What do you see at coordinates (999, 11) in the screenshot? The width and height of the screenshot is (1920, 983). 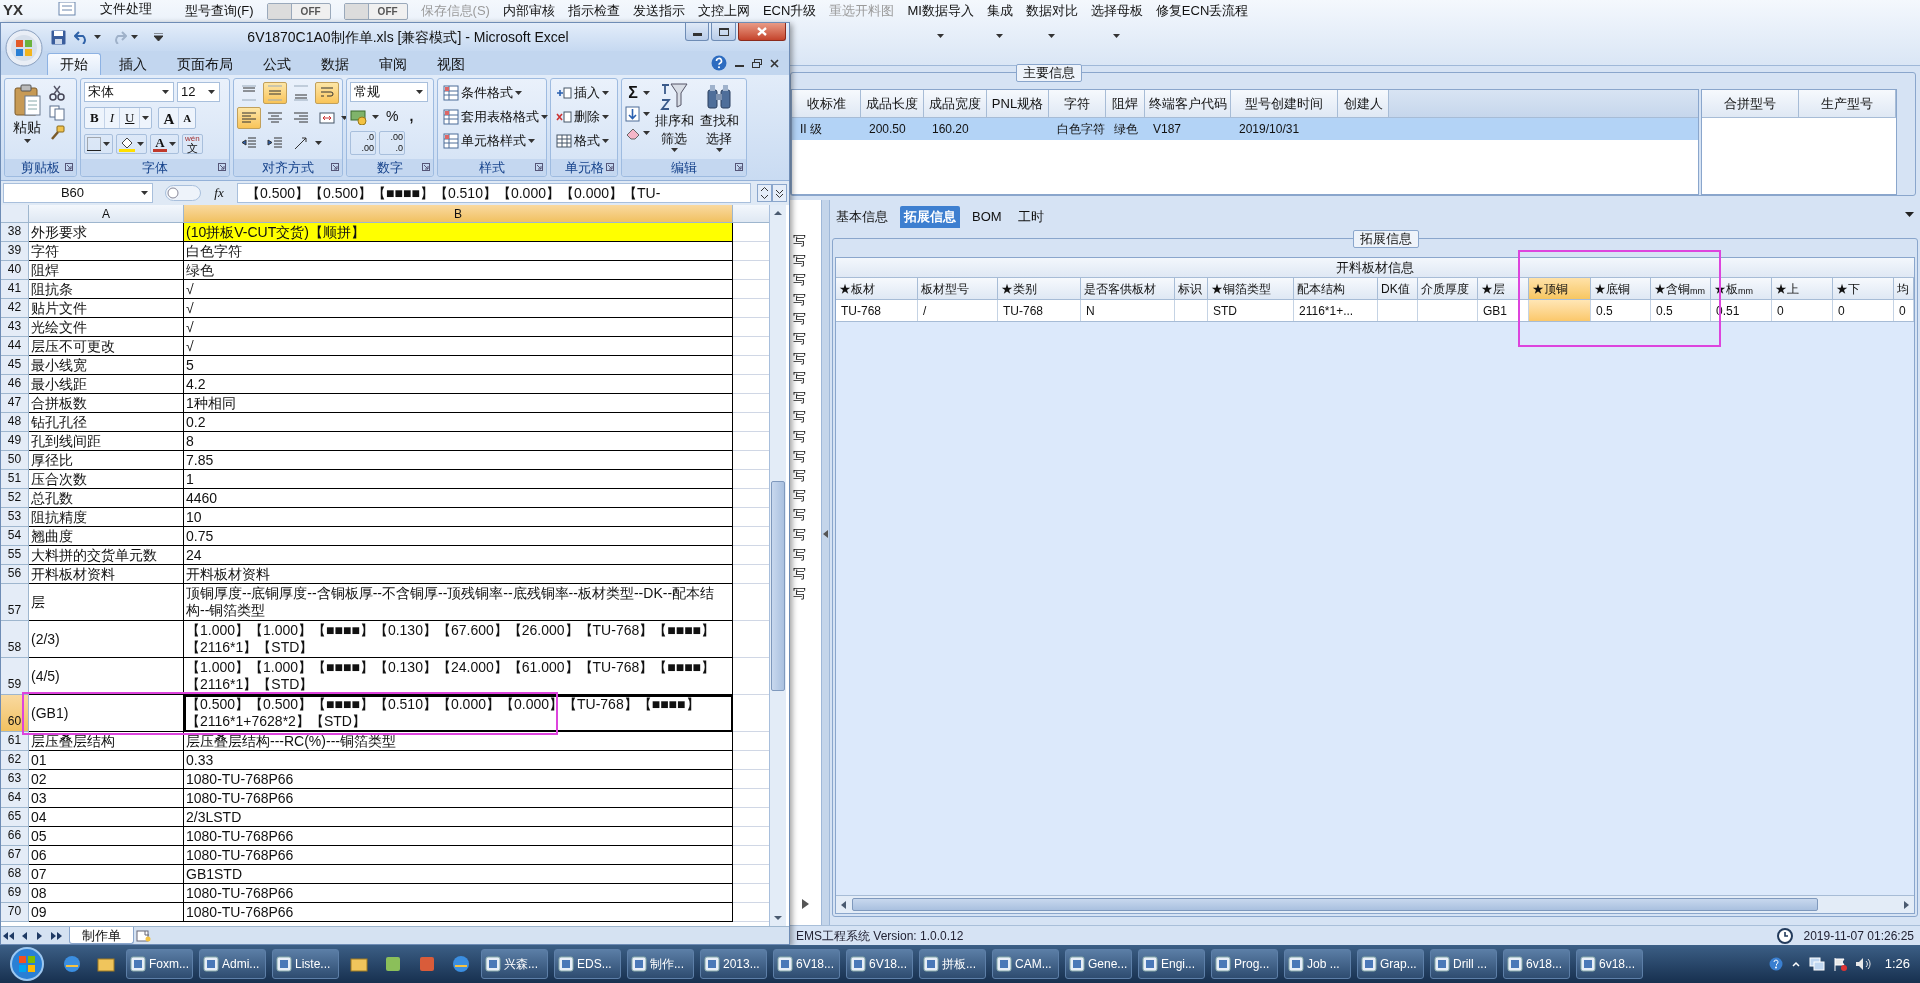 I see `menu-item: 集成` at bounding box center [999, 11].